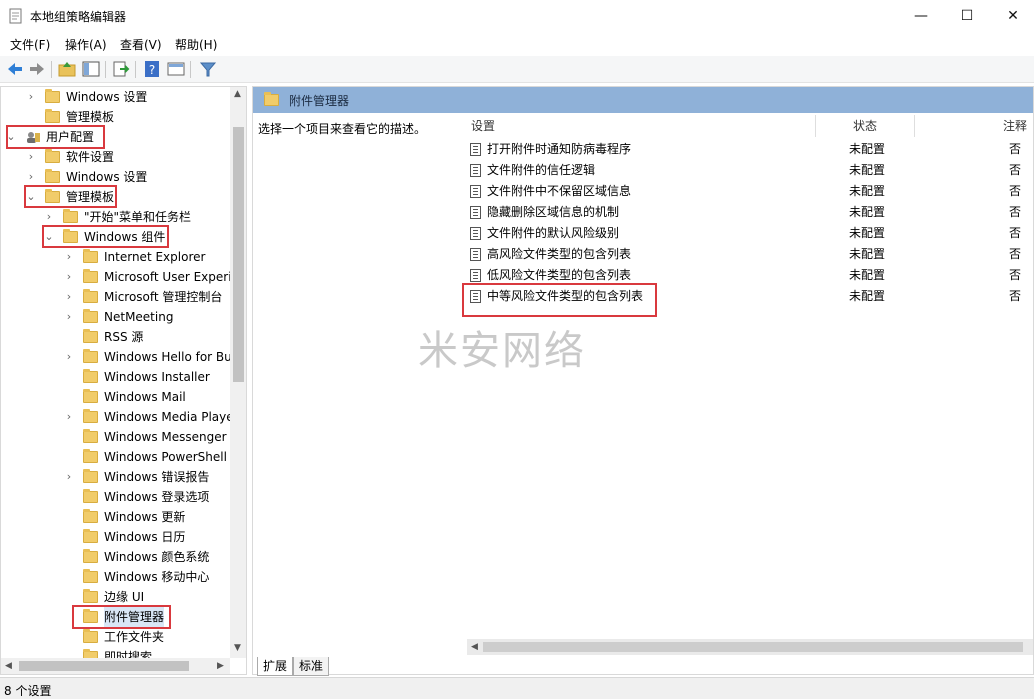  I want to click on up-folder-icon, so click(67, 69).